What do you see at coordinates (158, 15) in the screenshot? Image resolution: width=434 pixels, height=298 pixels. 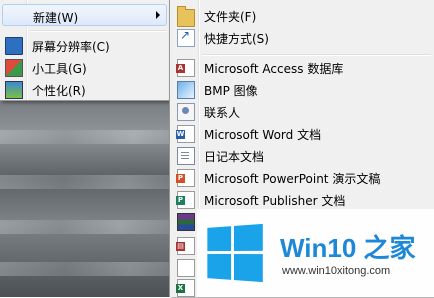 I see `submenu-arrow-icon` at bounding box center [158, 15].